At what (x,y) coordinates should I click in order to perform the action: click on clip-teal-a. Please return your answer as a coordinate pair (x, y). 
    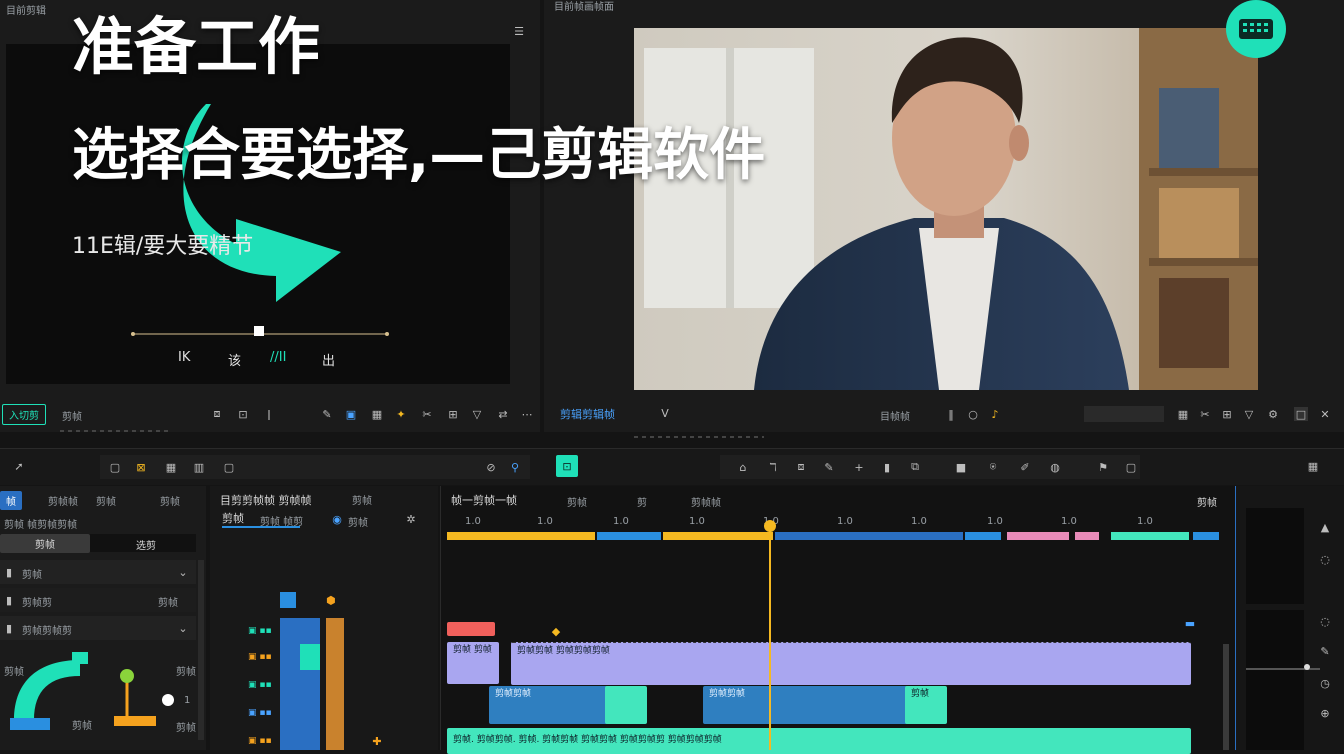
    Looking at the image, I should click on (626, 705).